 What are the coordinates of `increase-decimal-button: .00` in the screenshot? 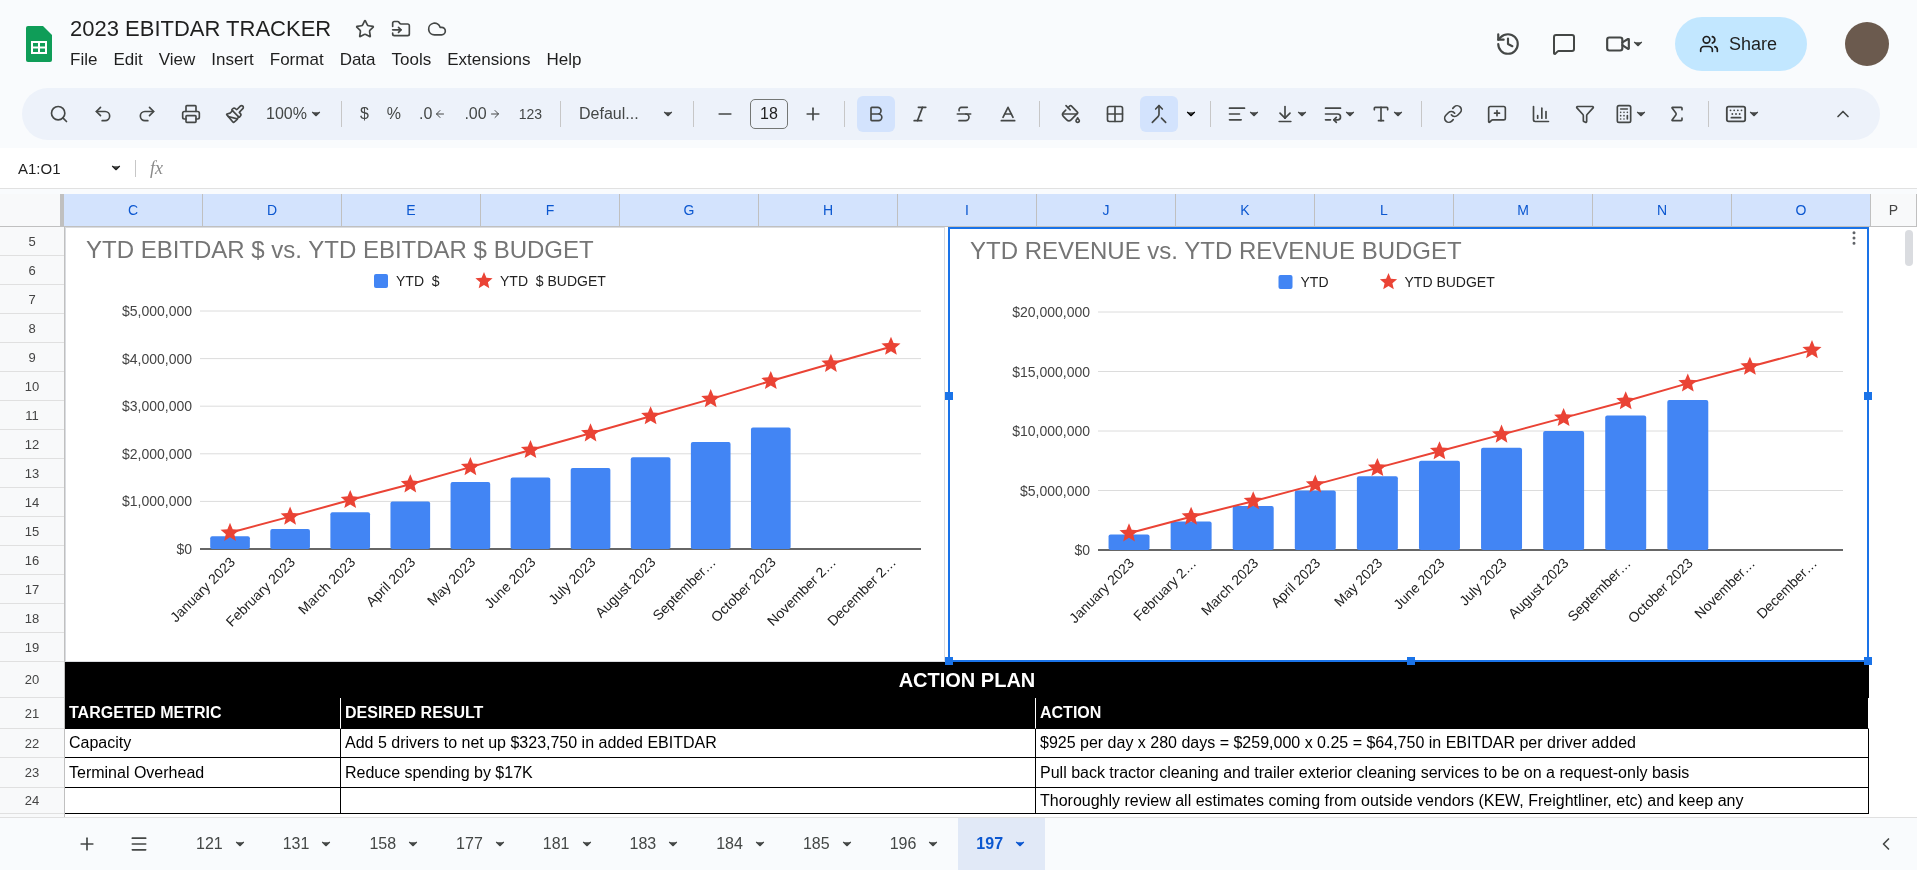 It's located at (482, 114).